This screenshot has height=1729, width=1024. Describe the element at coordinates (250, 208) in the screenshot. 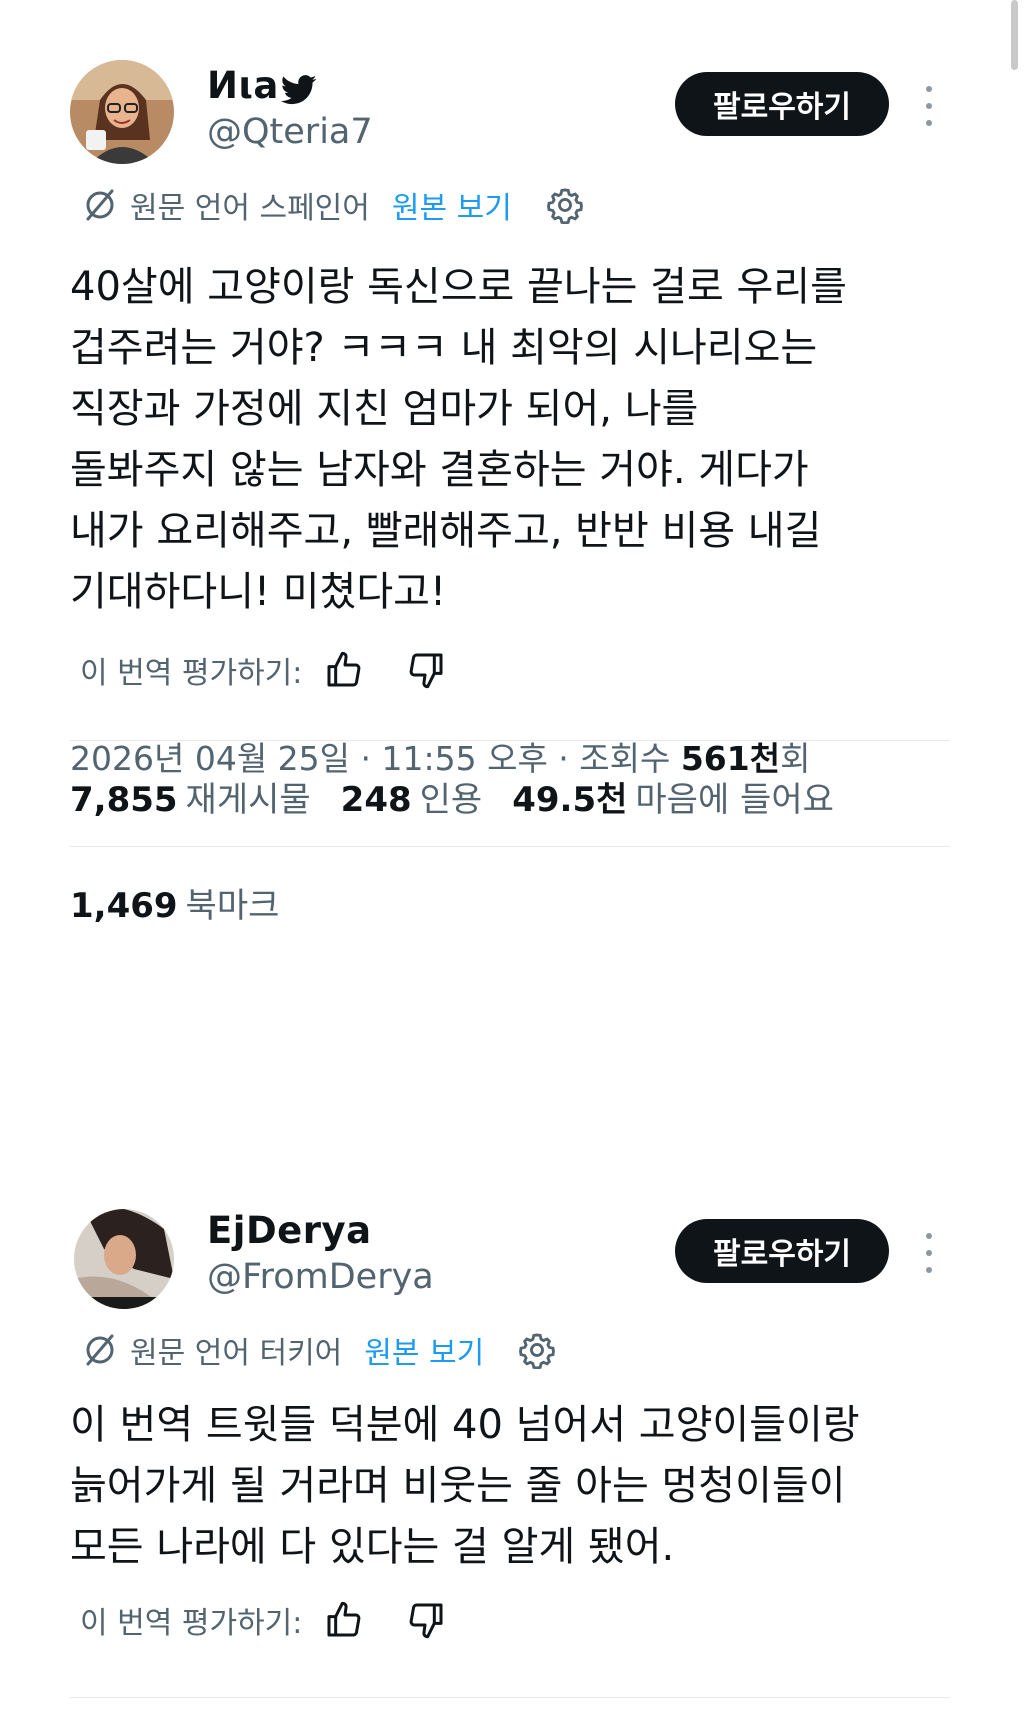

I see `source-language-label: 원문 언어 스페인어` at that location.